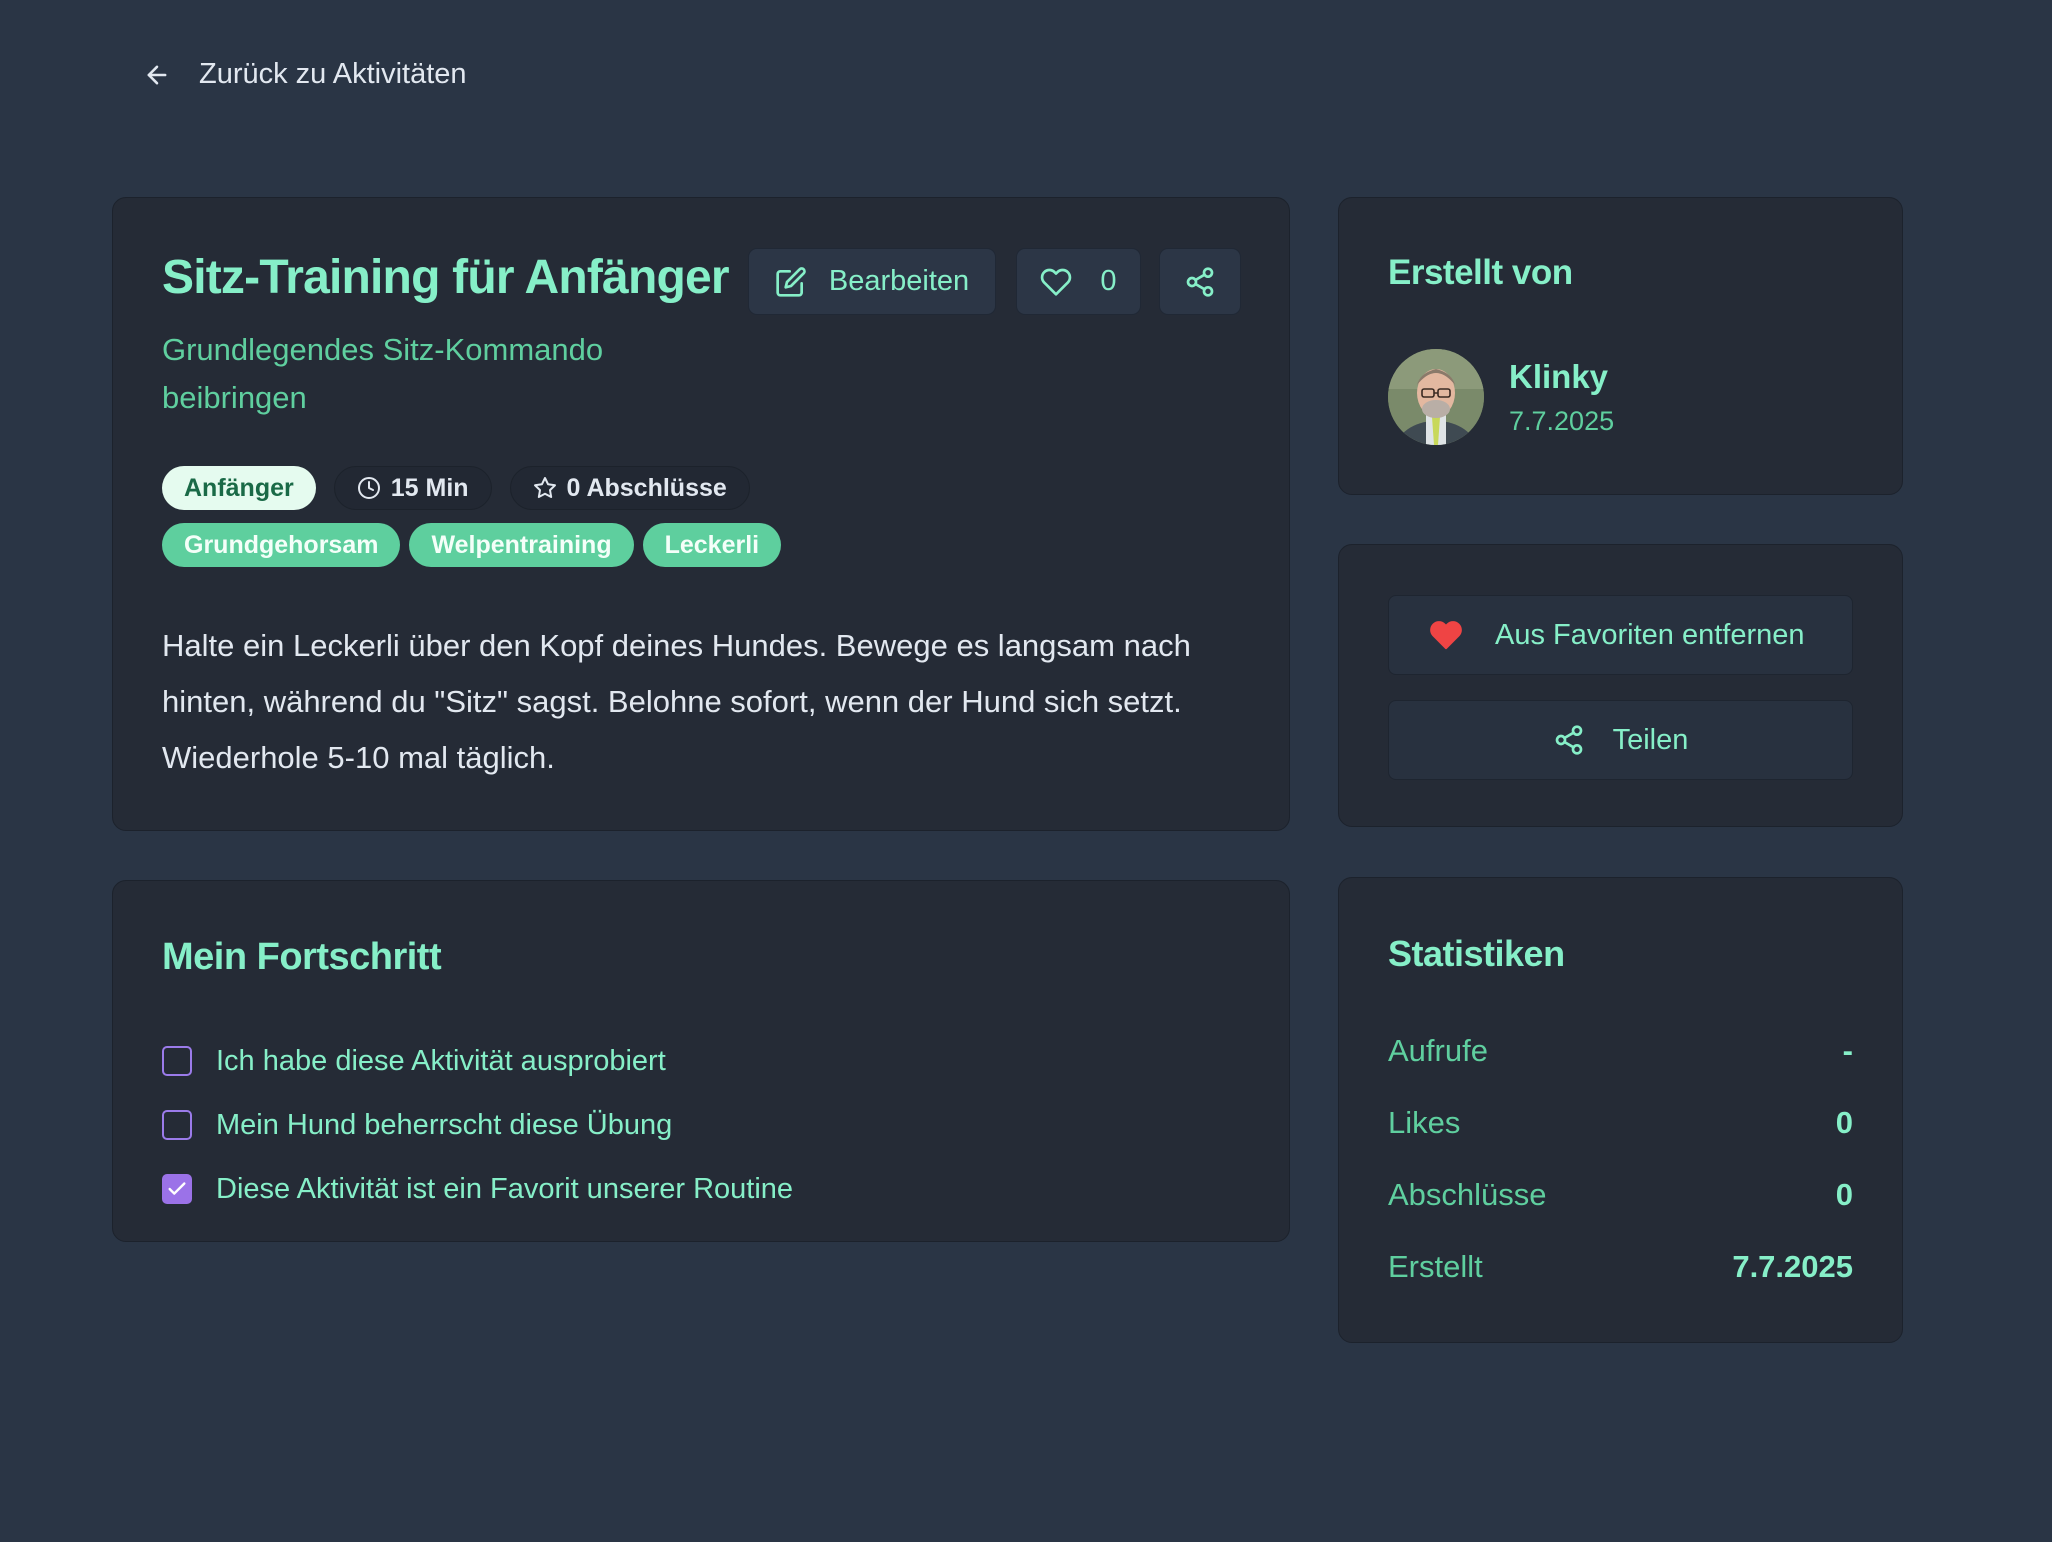  I want to click on edit-icon, so click(791, 281).